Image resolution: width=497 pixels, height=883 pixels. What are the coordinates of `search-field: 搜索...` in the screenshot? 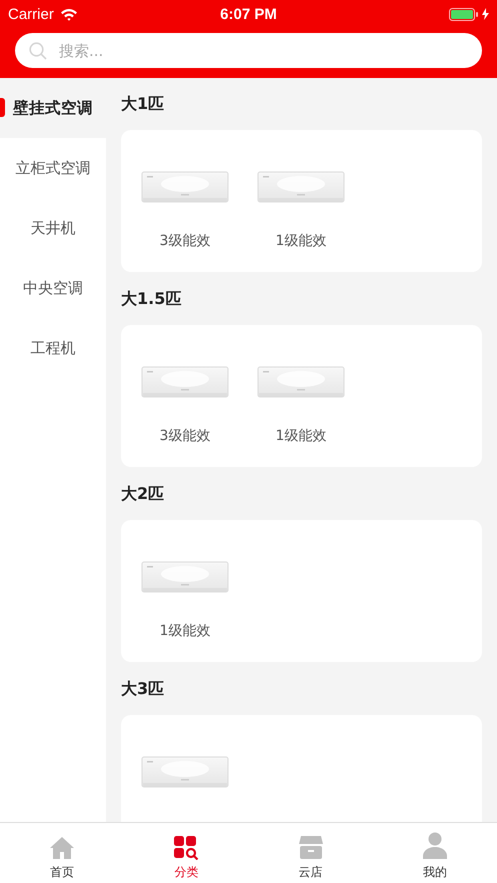 It's located at (248, 50).